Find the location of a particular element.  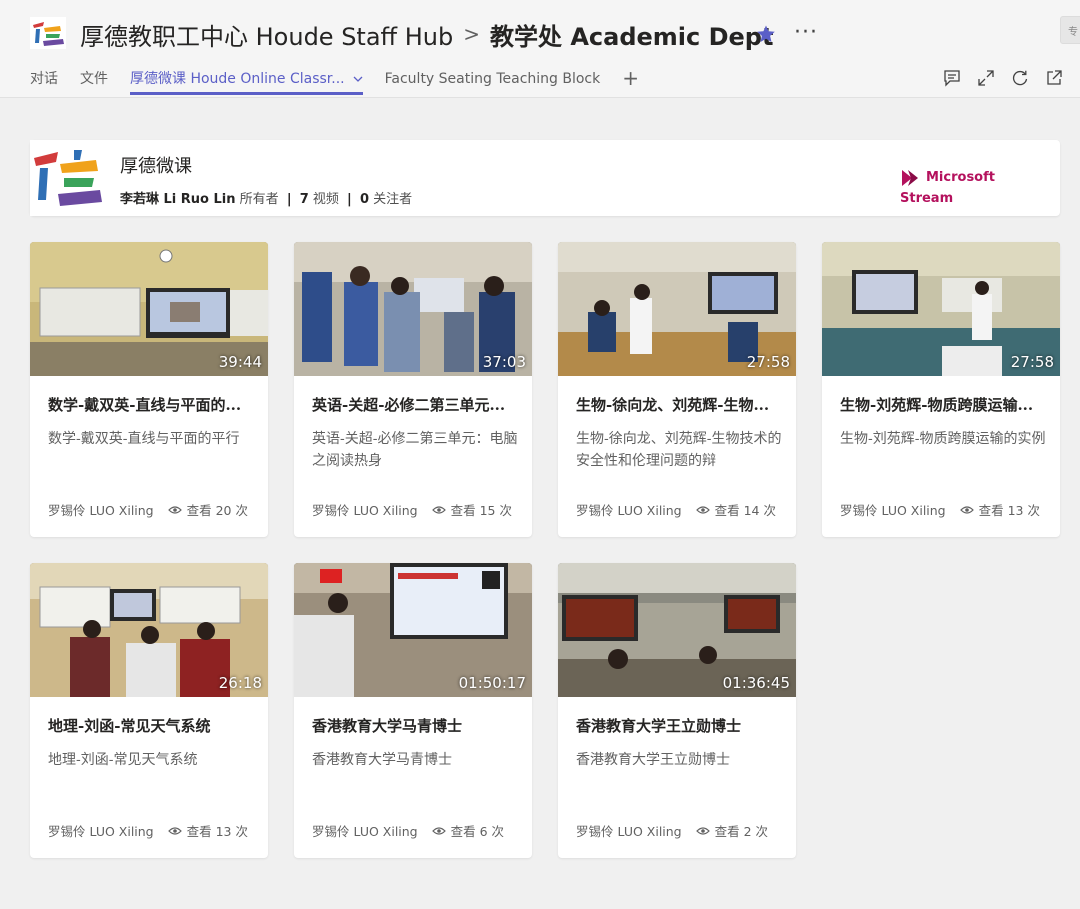

channel-title: 厚德微课 is located at coordinates (156, 166).